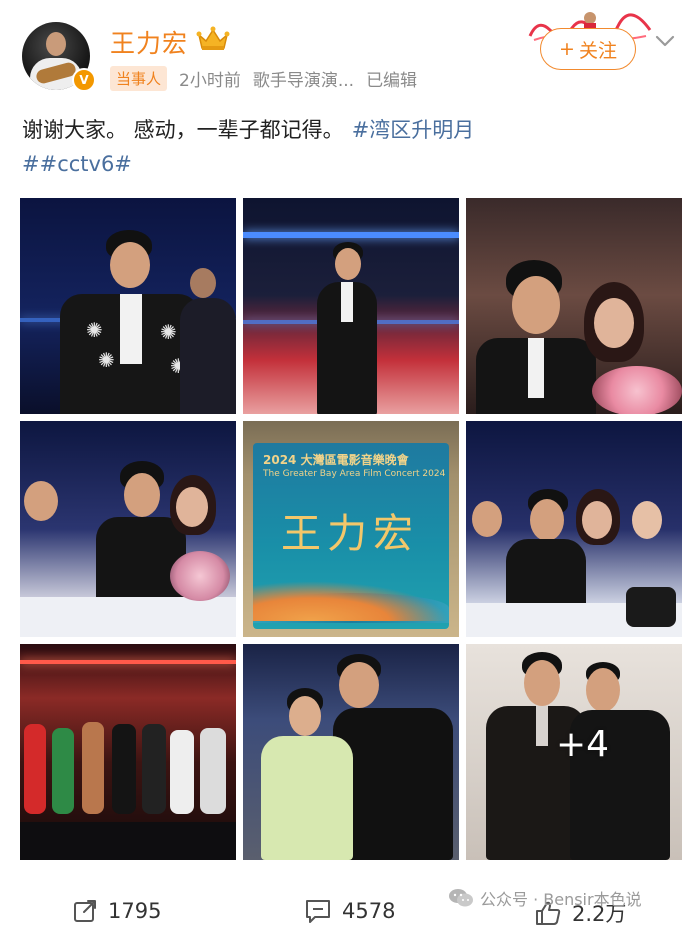 This screenshot has height=928, width=700. What do you see at coordinates (350, 534) in the screenshot?
I see `sign-name: 王力宏` at bounding box center [350, 534].